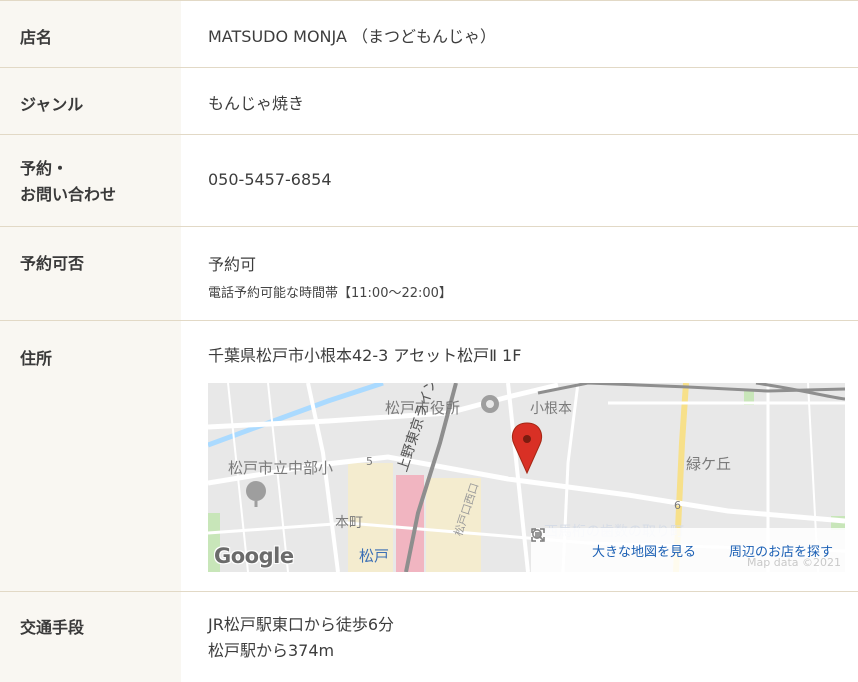  What do you see at coordinates (90, 273) in the screenshot?
I see `availability-label: 予約可否` at bounding box center [90, 273].